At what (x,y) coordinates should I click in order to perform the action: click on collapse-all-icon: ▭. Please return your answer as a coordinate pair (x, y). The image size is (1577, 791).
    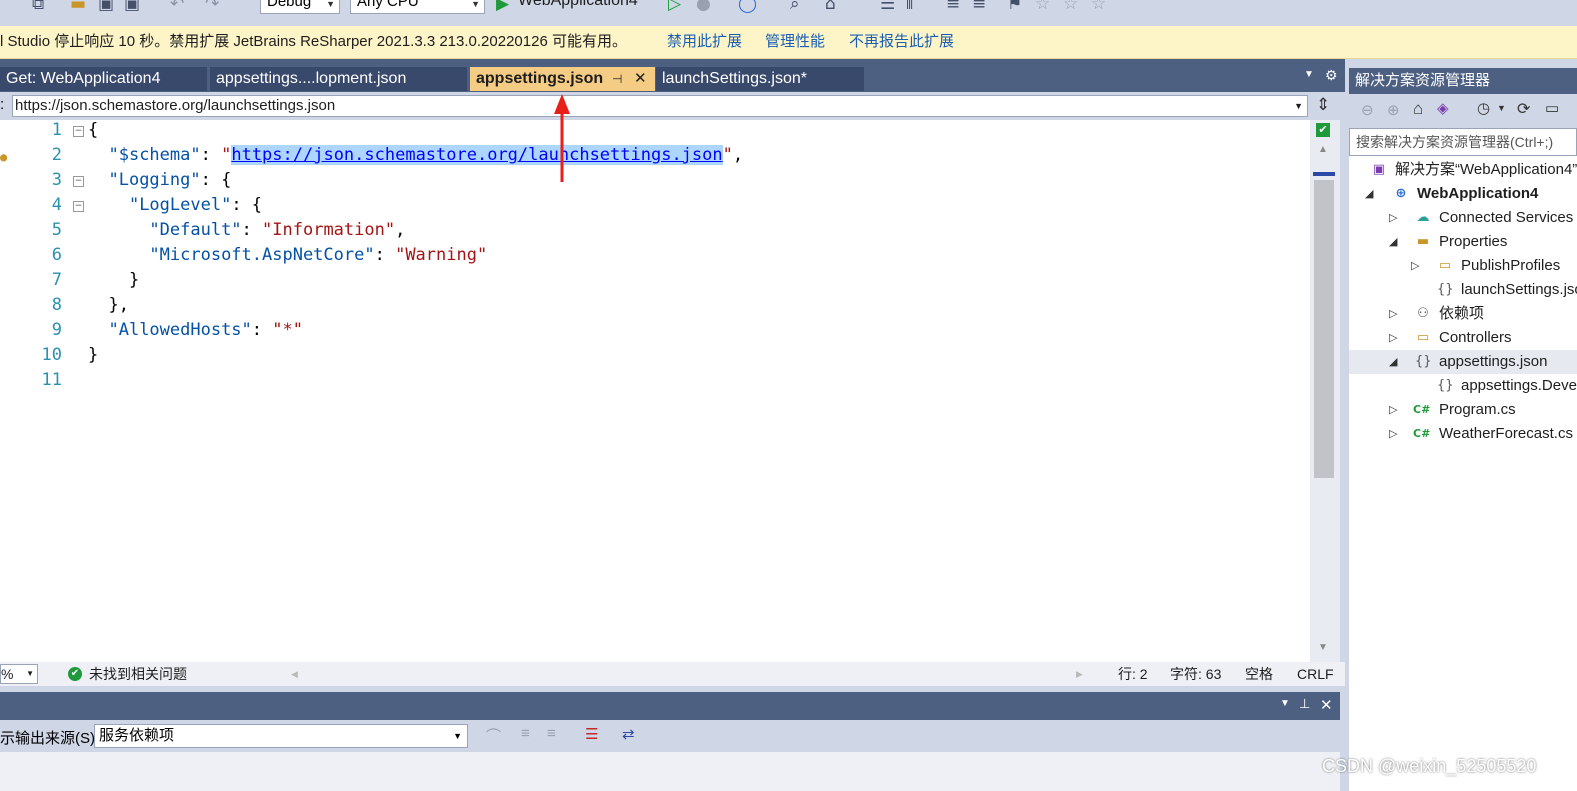
    Looking at the image, I should click on (1552, 108).